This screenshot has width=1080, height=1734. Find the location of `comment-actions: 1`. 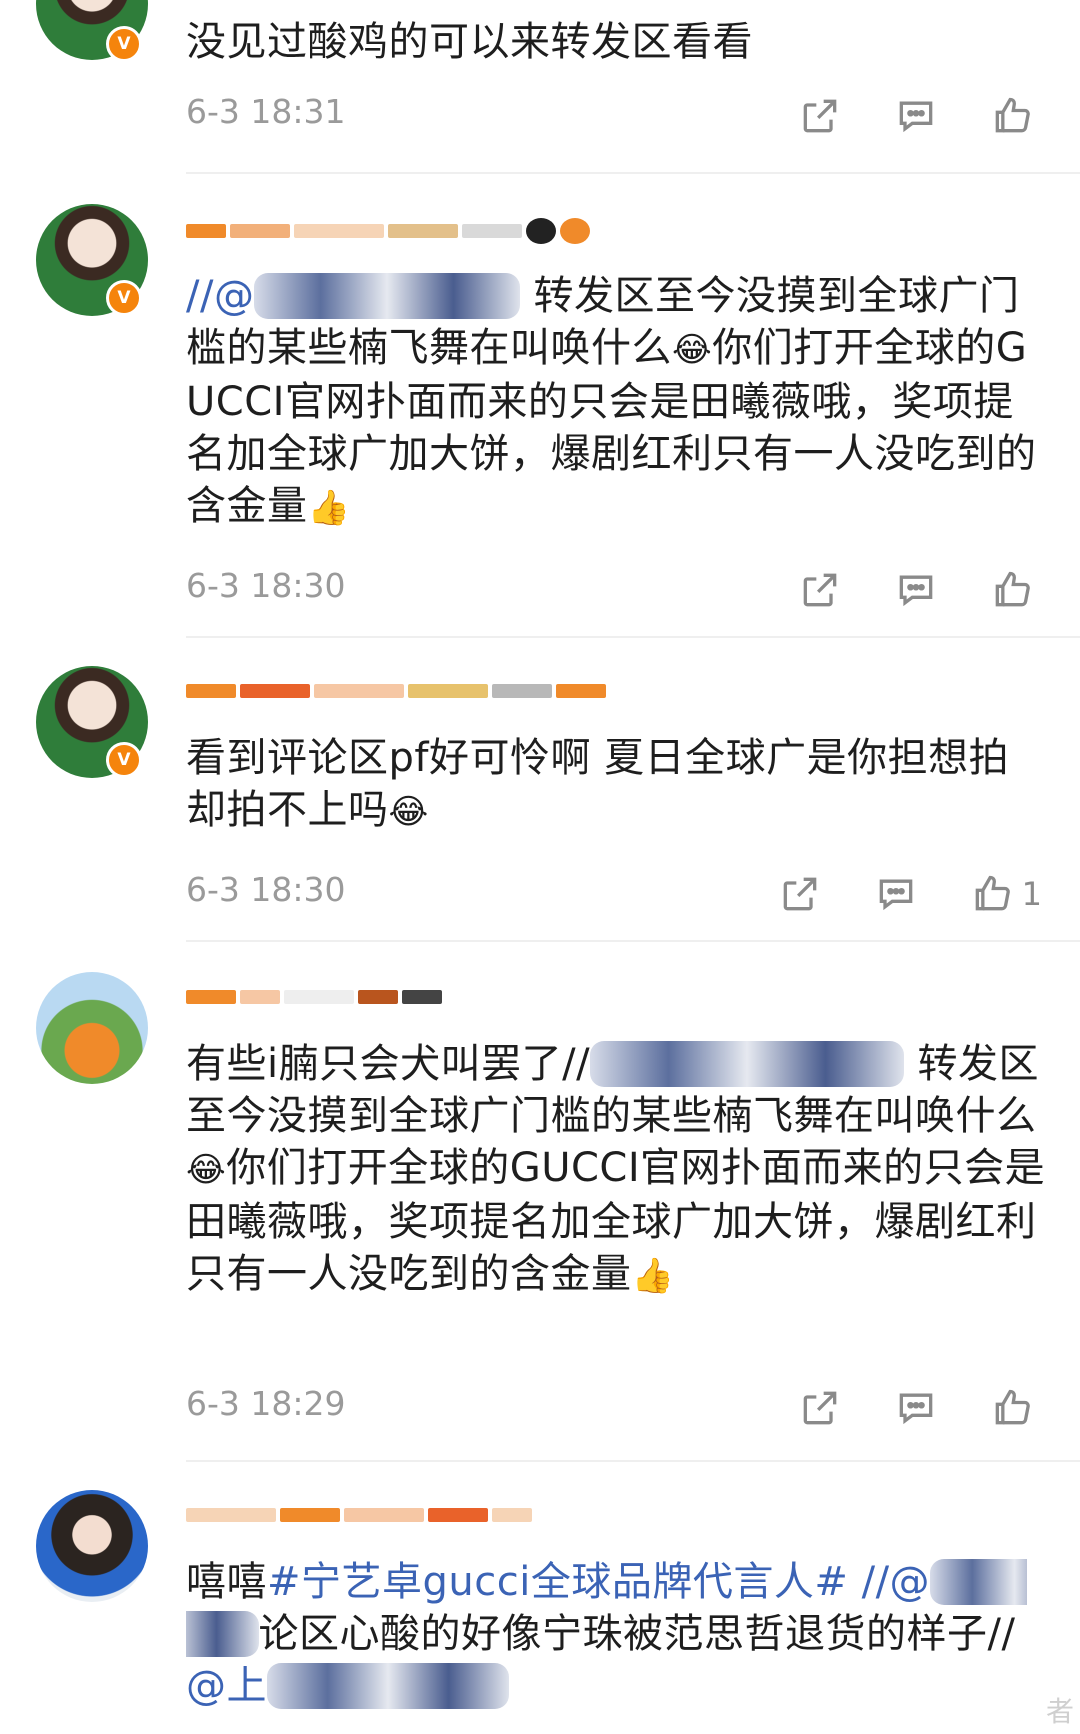

comment-actions: 1 is located at coordinates (910, 894).